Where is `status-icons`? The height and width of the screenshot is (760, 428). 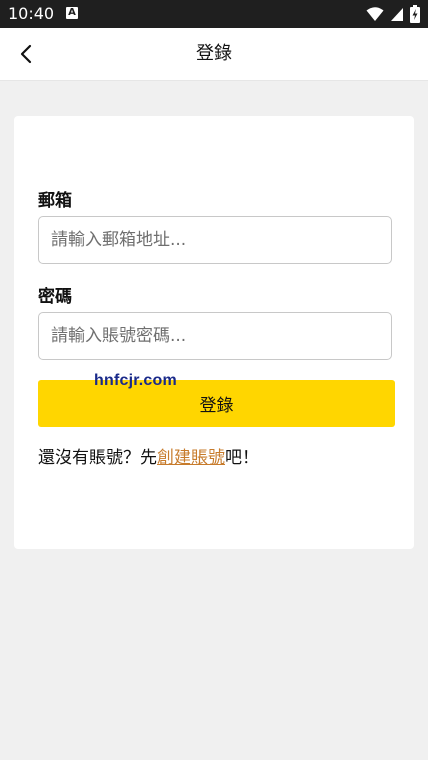
status-icons is located at coordinates (393, 14).